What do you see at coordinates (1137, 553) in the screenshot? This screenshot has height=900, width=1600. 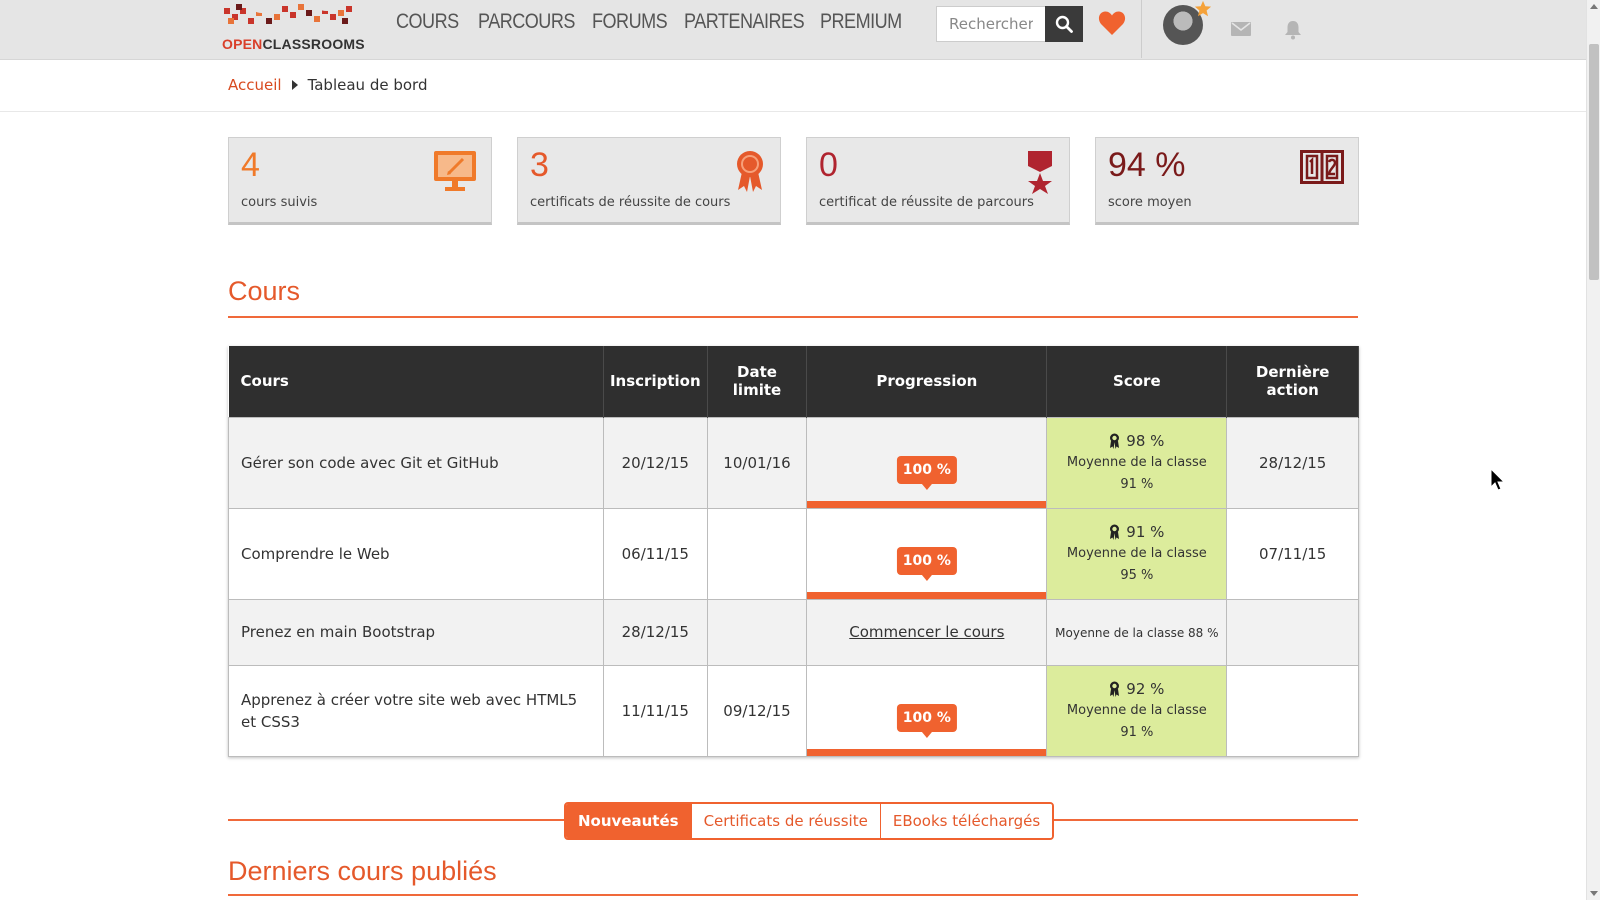 I see `cell-score: 91 % Moyenne de la classe 95 %` at bounding box center [1137, 553].